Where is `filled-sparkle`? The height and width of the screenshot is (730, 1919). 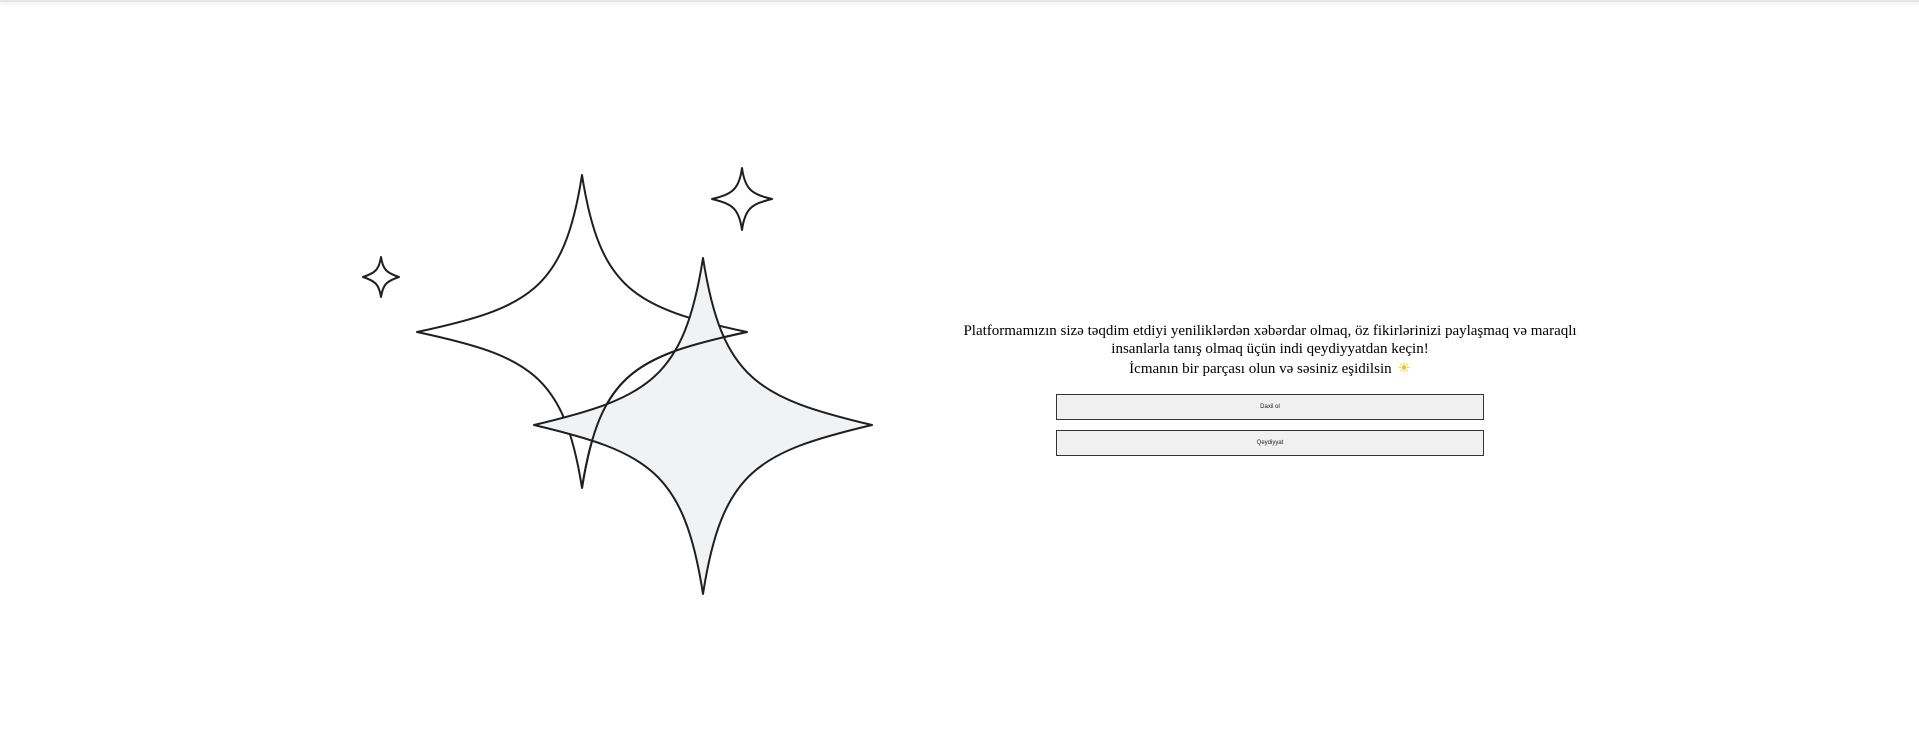
filled-sparkle is located at coordinates (703, 426).